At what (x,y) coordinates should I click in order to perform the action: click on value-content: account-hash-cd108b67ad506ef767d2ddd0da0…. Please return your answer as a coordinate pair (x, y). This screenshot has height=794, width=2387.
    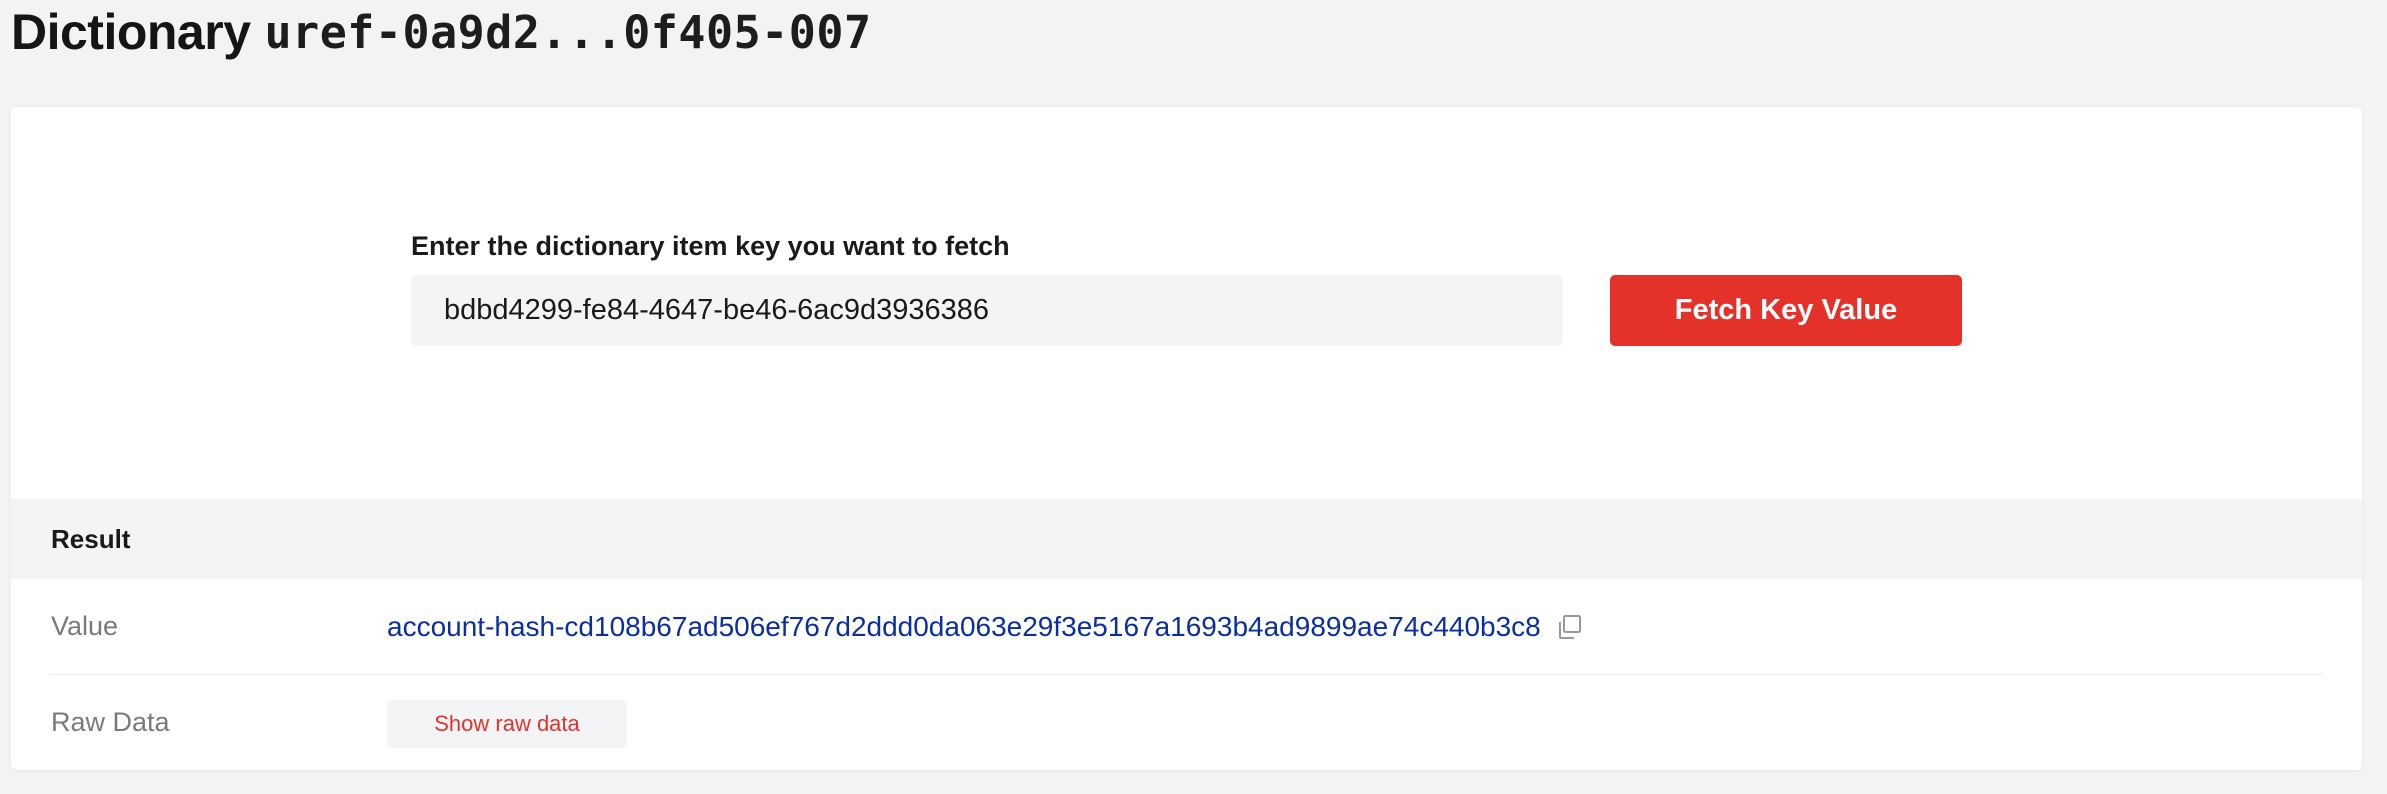
    Looking at the image, I should click on (985, 626).